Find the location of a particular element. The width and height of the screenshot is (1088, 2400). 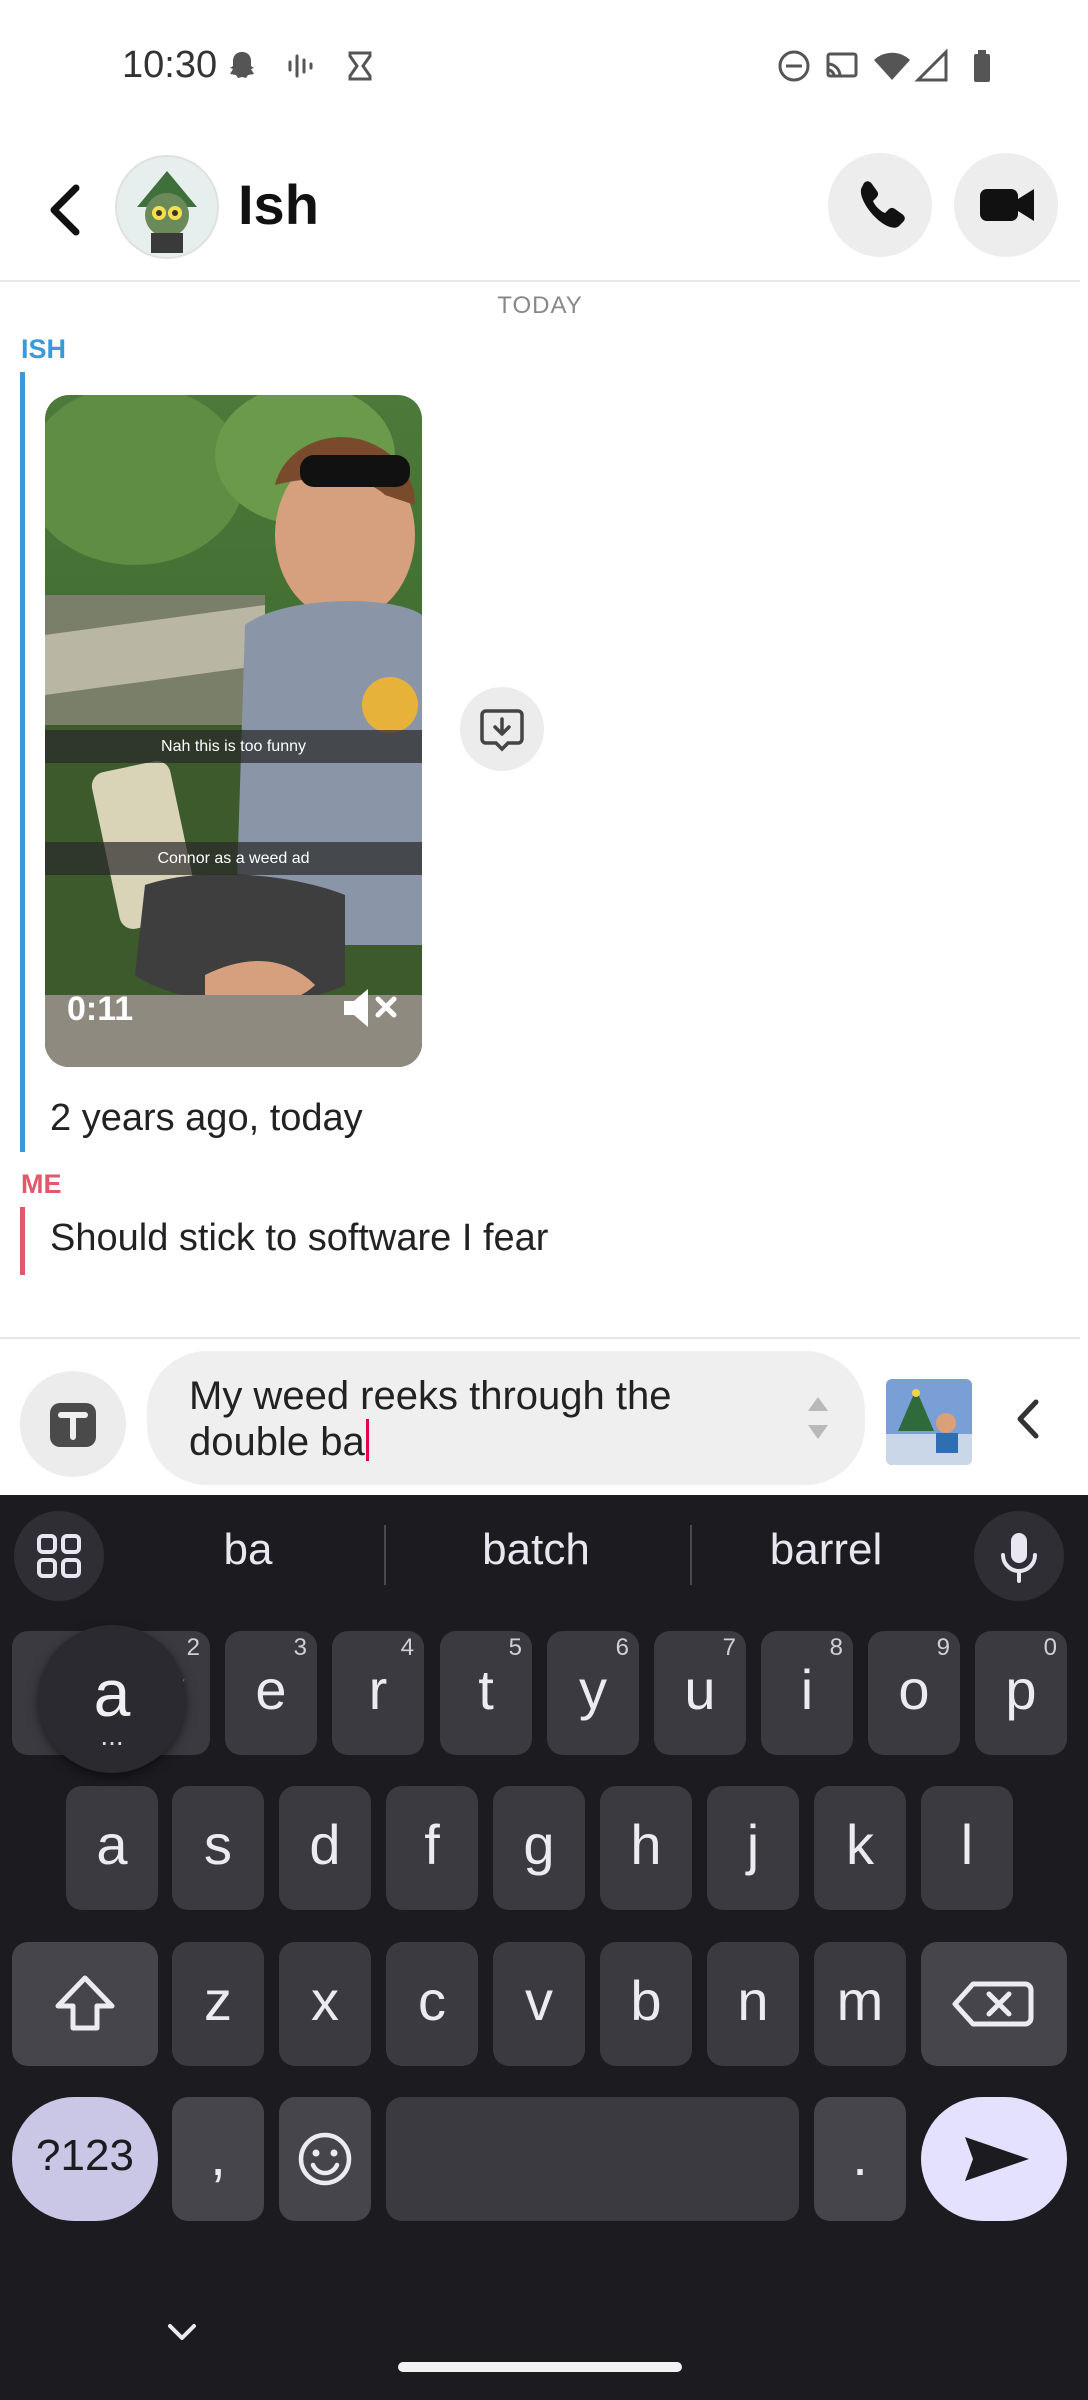

bitmoji-sticker-icon is located at coordinates (929, 1422).